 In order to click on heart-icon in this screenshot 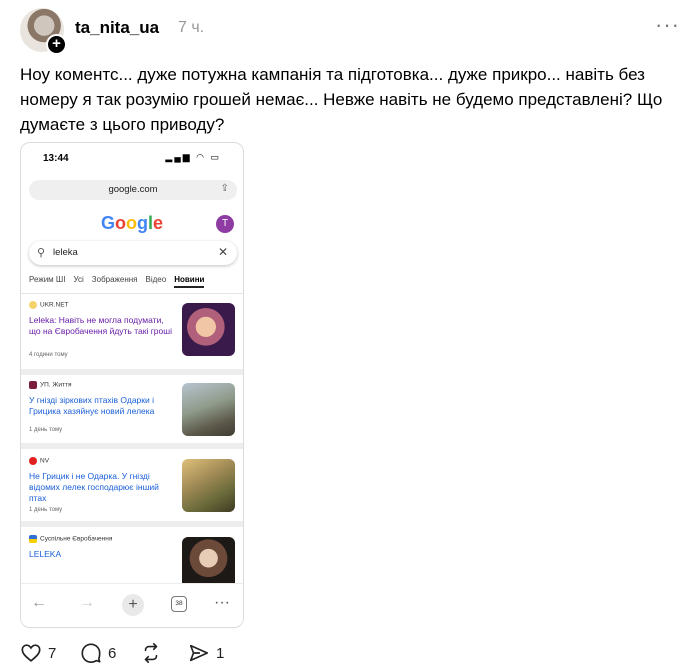, I will do `click(31, 653)`.